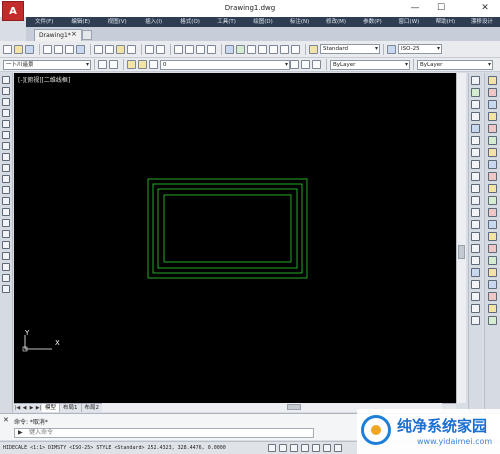 Image resolution: width=500 pixels, height=454 pixels. What do you see at coordinates (6, 245) in the screenshot?
I see `gradient-icon` at bounding box center [6, 245].